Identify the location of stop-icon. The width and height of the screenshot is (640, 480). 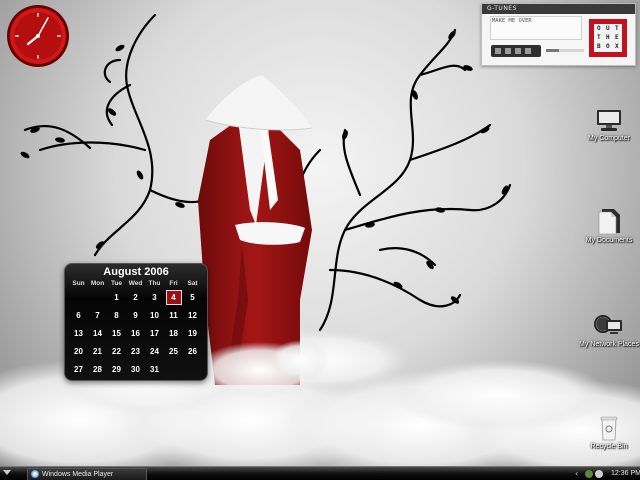
(518, 51).